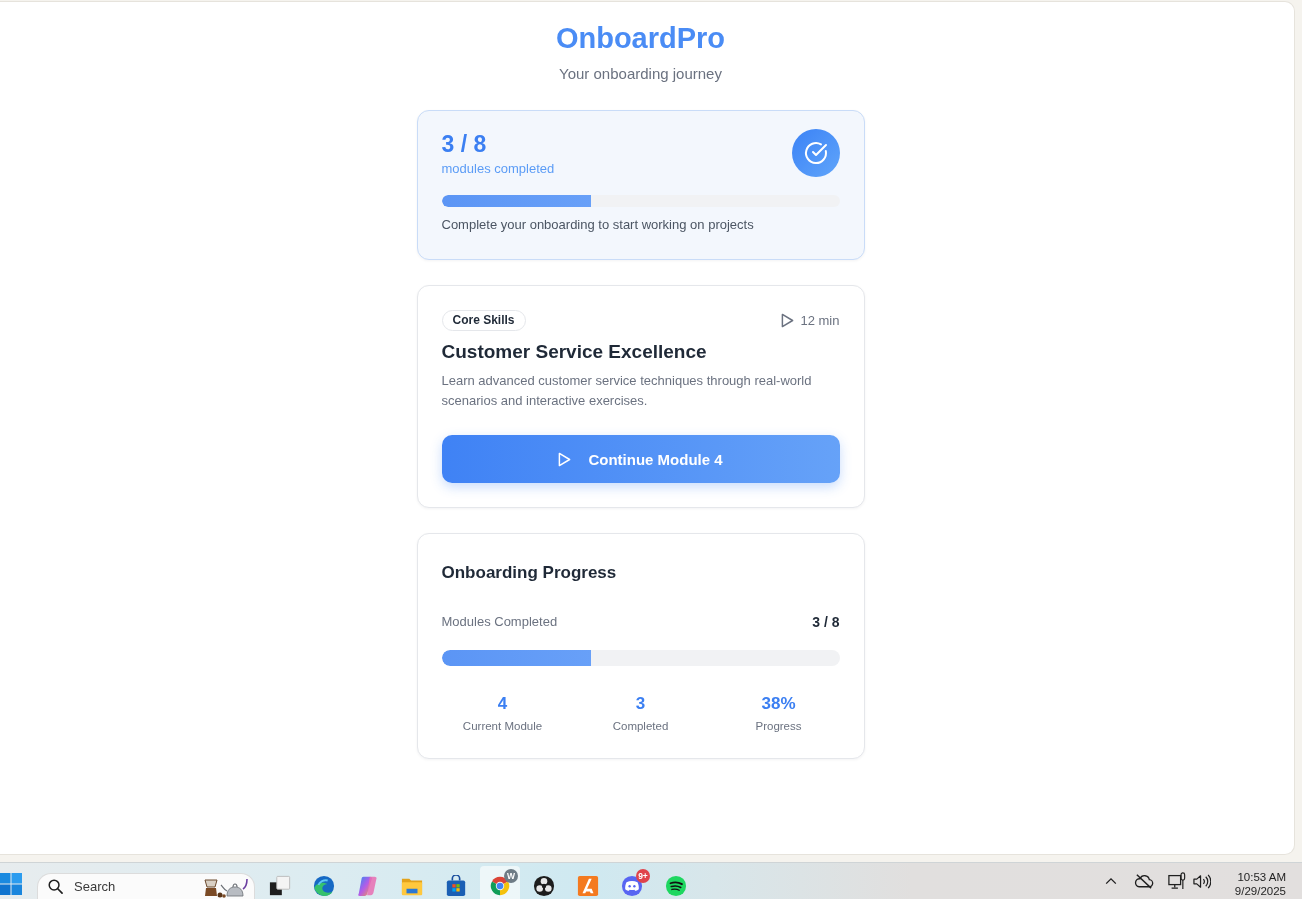  What do you see at coordinates (511, 876) in the screenshot?
I see `notification-badge: W` at bounding box center [511, 876].